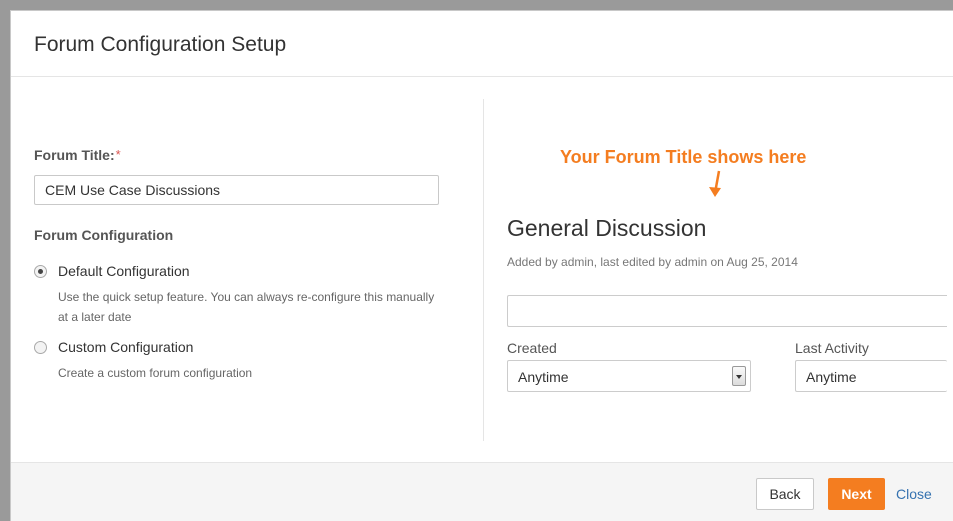 The width and height of the screenshot is (953, 521). What do you see at coordinates (727, 311) in the screenshot?
I see `preview-search-input` at bounding box center [727, 311].